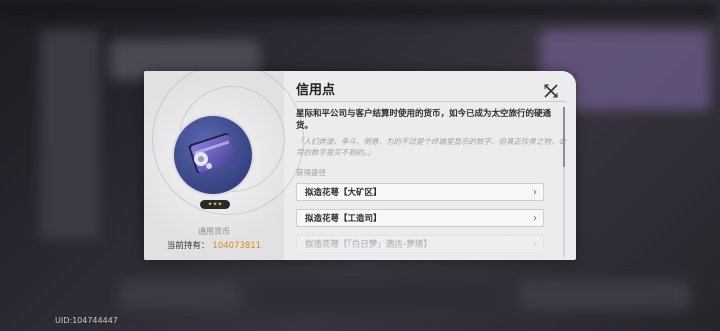  Describe the element at coordinates (343, 219) in the screenshot. I see `route-label: 拟造花萼【工造司】` at that location.